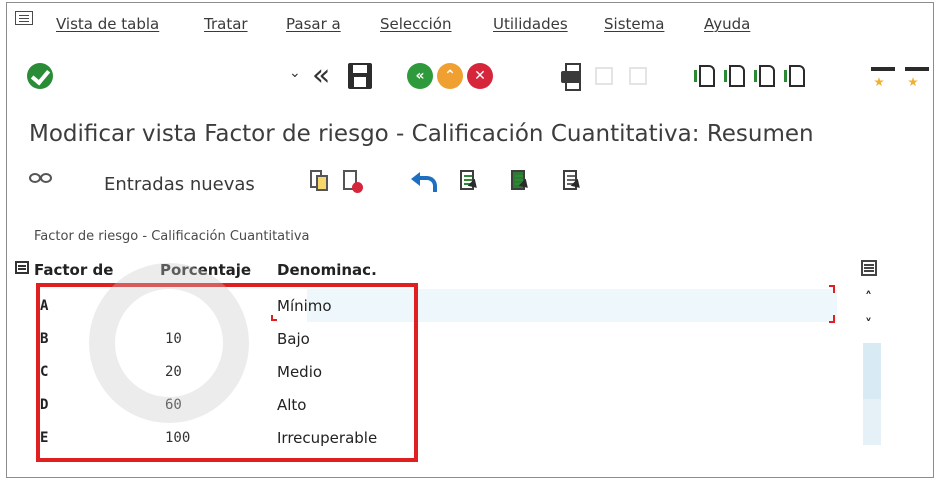 This screenshot has width=935, height=482. I want to click on ok-icon, so click(40, 76).